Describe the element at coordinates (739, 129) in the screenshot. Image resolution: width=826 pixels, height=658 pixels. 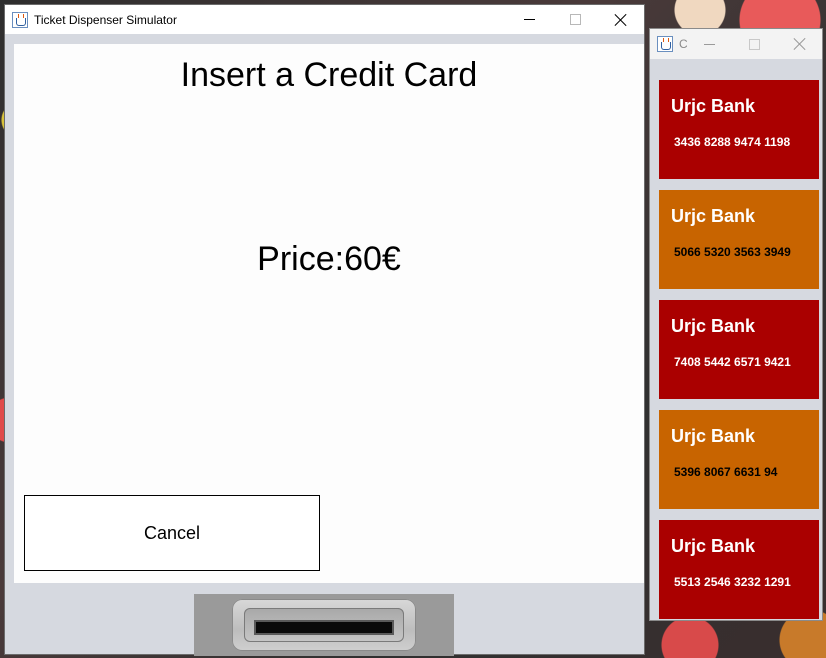
I see `credit-card: Urjc Bank 3436 8288 9474 1198` at that location.